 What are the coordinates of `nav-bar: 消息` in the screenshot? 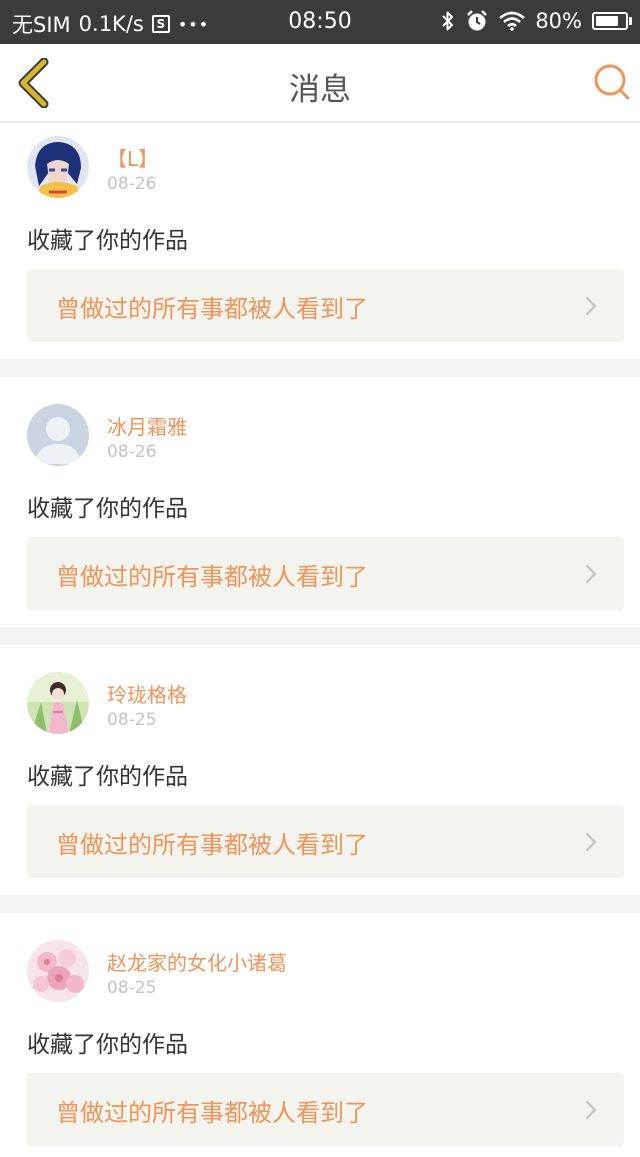 It's located at (320, 83).